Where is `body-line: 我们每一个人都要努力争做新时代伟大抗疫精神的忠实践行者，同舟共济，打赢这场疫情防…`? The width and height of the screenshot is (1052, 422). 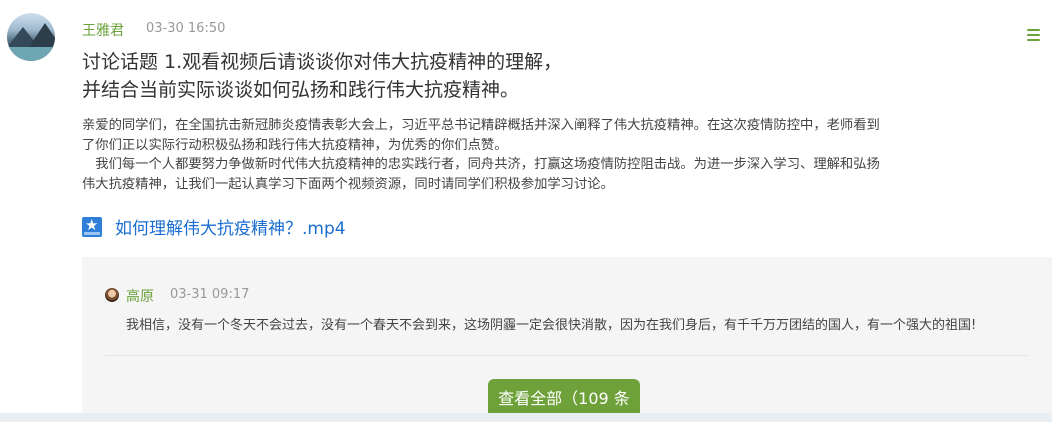
body-line: 我们每一个人都要努力争做新时代伟大抗疫精神的忠实践行者，同舟共济，打赢这场疫情防… is located at coordinates (481, 164).